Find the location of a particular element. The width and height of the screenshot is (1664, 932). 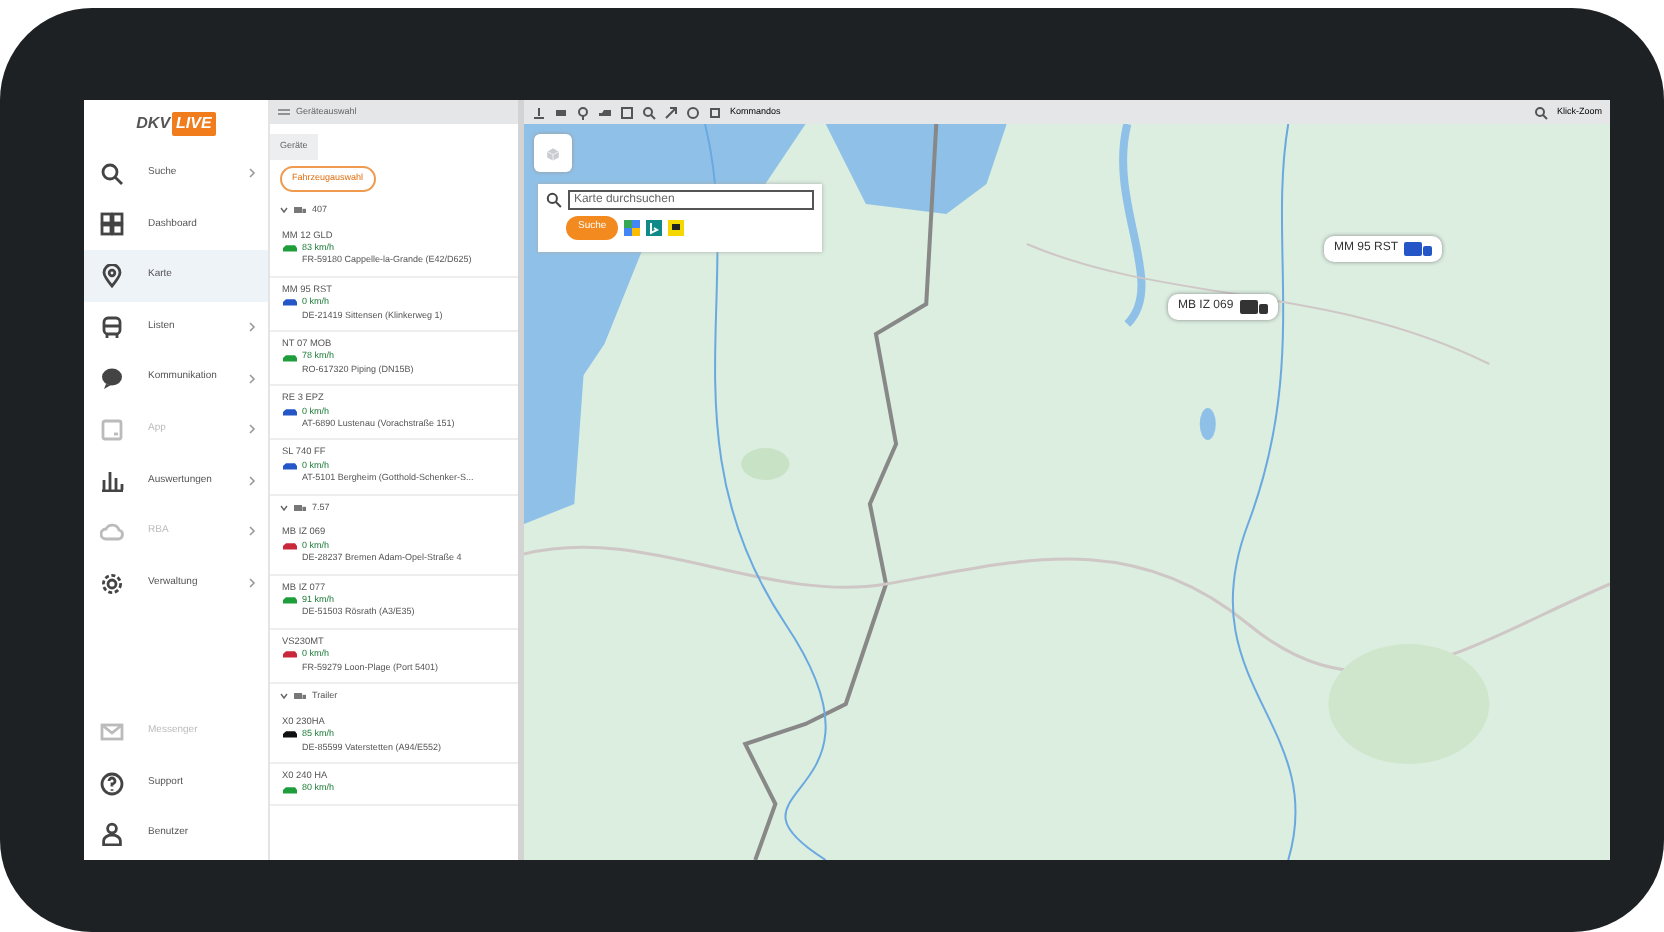

cloud-icon is located at coordinates (112, 531).